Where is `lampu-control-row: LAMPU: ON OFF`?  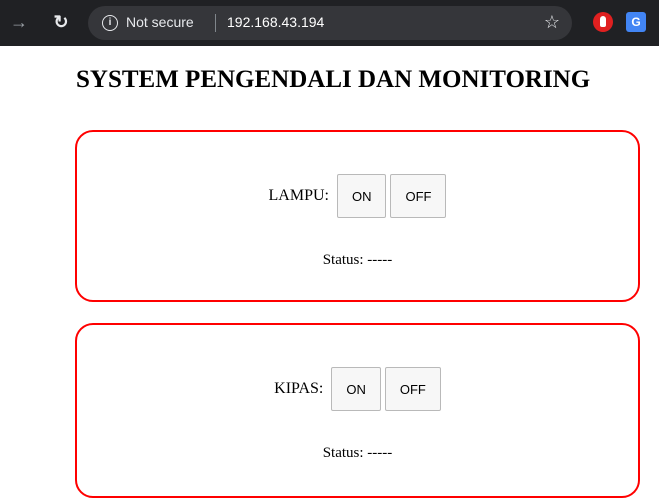 lampu-control-row: LAMPU: ON OFF is located at coordinates (357, 196).